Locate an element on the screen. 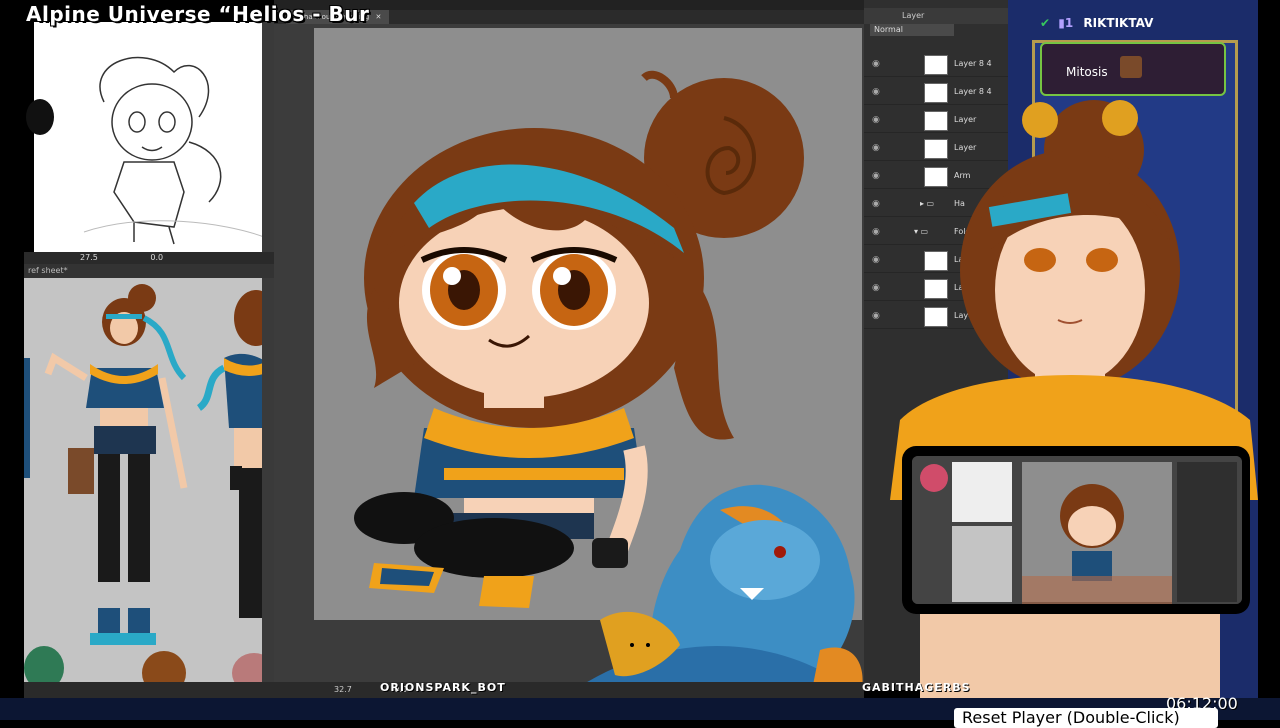 The width and height of the screenshot is (1280, 728). reference-tab: ref sheet* is located at coordinates (149, 271).